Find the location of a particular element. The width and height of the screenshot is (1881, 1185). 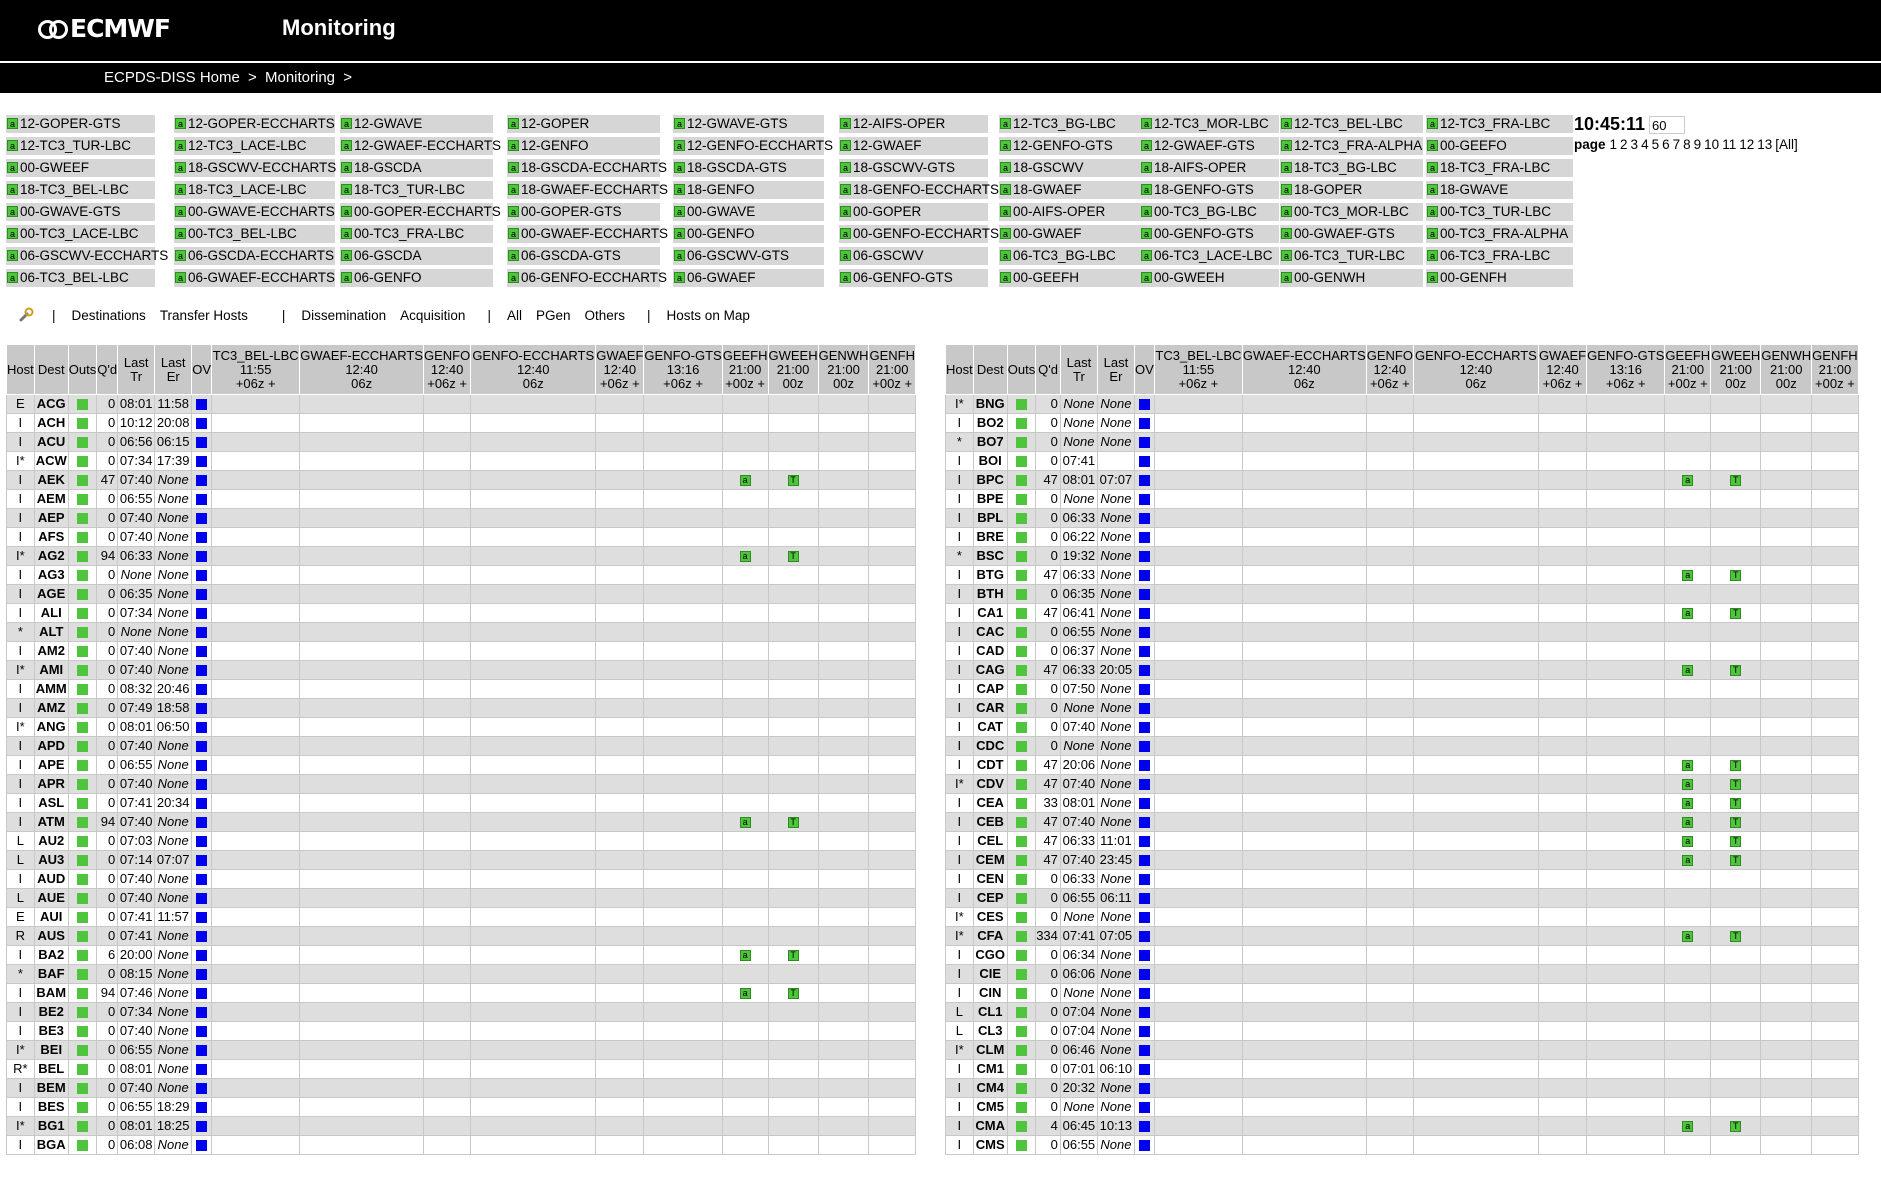

page-link: 12 is located at coordinates (1746, 144).